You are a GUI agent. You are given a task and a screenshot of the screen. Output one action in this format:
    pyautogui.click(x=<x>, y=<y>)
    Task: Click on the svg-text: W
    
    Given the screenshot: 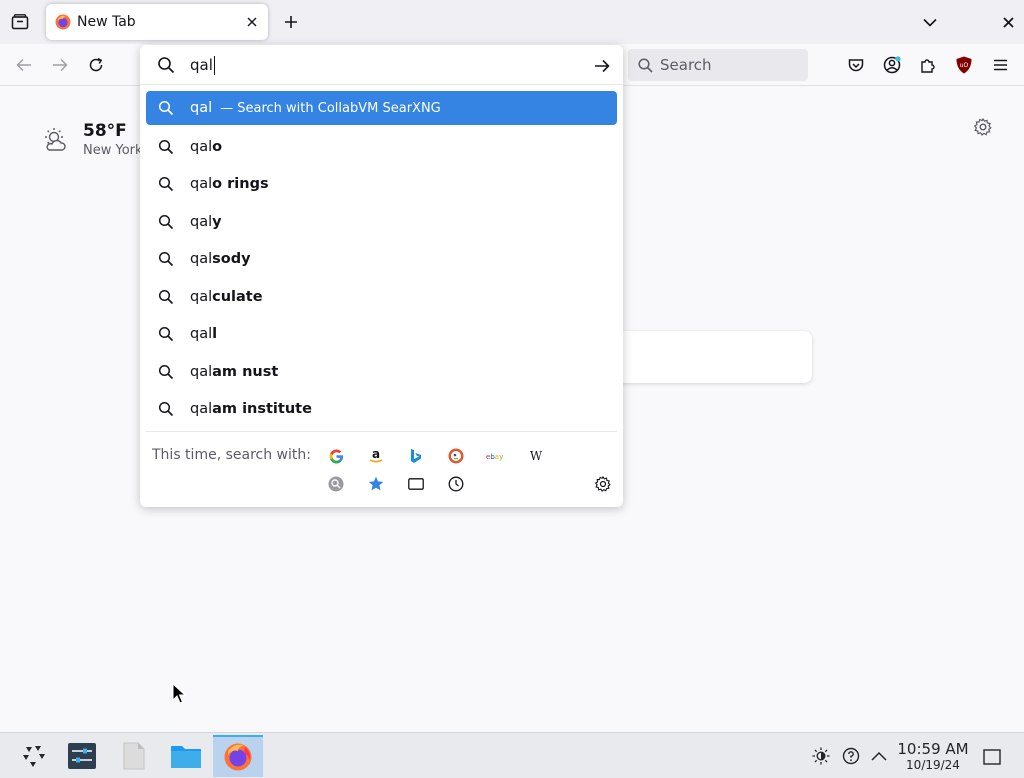 What is the action you would take?
    pyautogui.click(x=536, y=456)
    